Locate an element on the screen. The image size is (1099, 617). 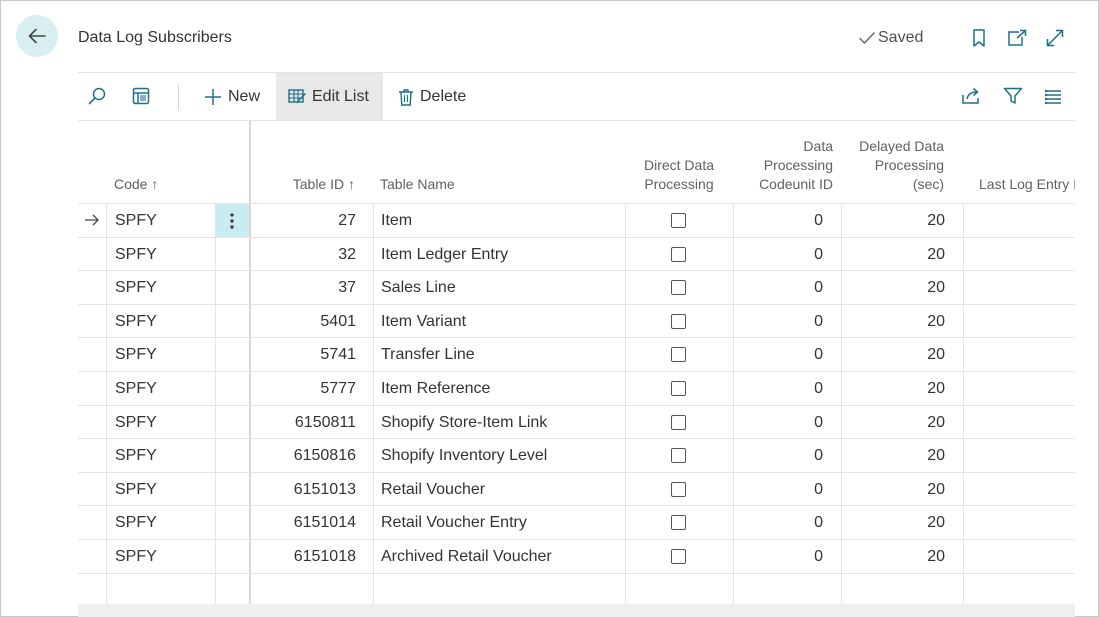
column-header-delayed-processing: Delayed Data Processing (sec) is located at coordinates (892, 162).